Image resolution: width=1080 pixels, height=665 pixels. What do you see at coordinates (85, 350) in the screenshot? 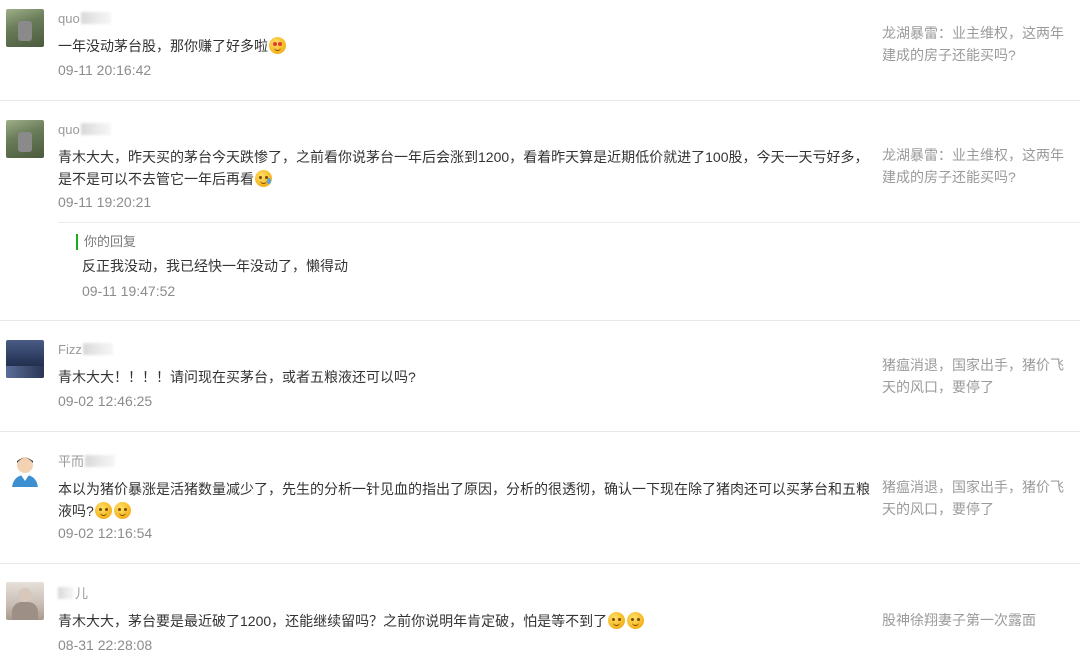
I see `nickname: Fizz` at bounding box center [85, 350].